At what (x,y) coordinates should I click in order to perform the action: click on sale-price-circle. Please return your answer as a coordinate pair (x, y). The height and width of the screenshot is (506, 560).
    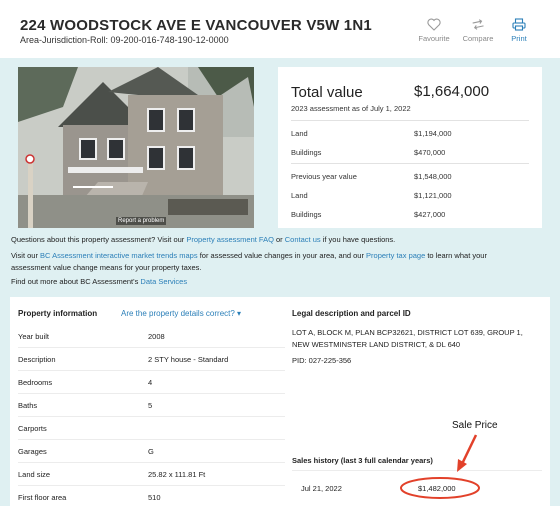
    Looking at the image, I should click on (440, 488).